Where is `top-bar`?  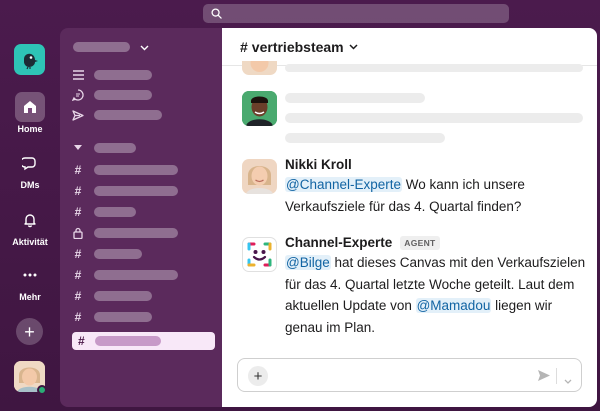 top-bar is located at coordinates (300, 14).